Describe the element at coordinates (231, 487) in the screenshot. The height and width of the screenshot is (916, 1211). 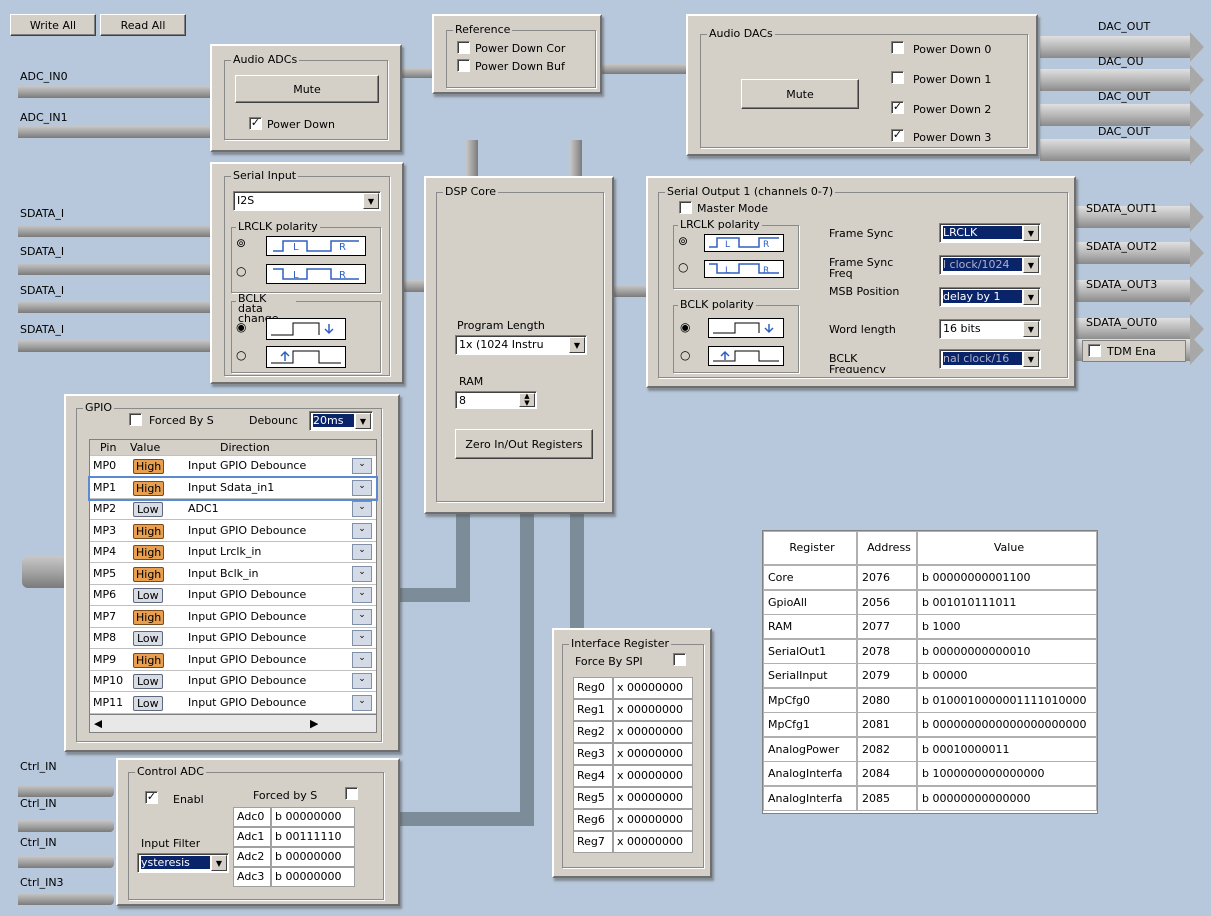
I see `gpio-direction: Input Sdata_in1` at that location.